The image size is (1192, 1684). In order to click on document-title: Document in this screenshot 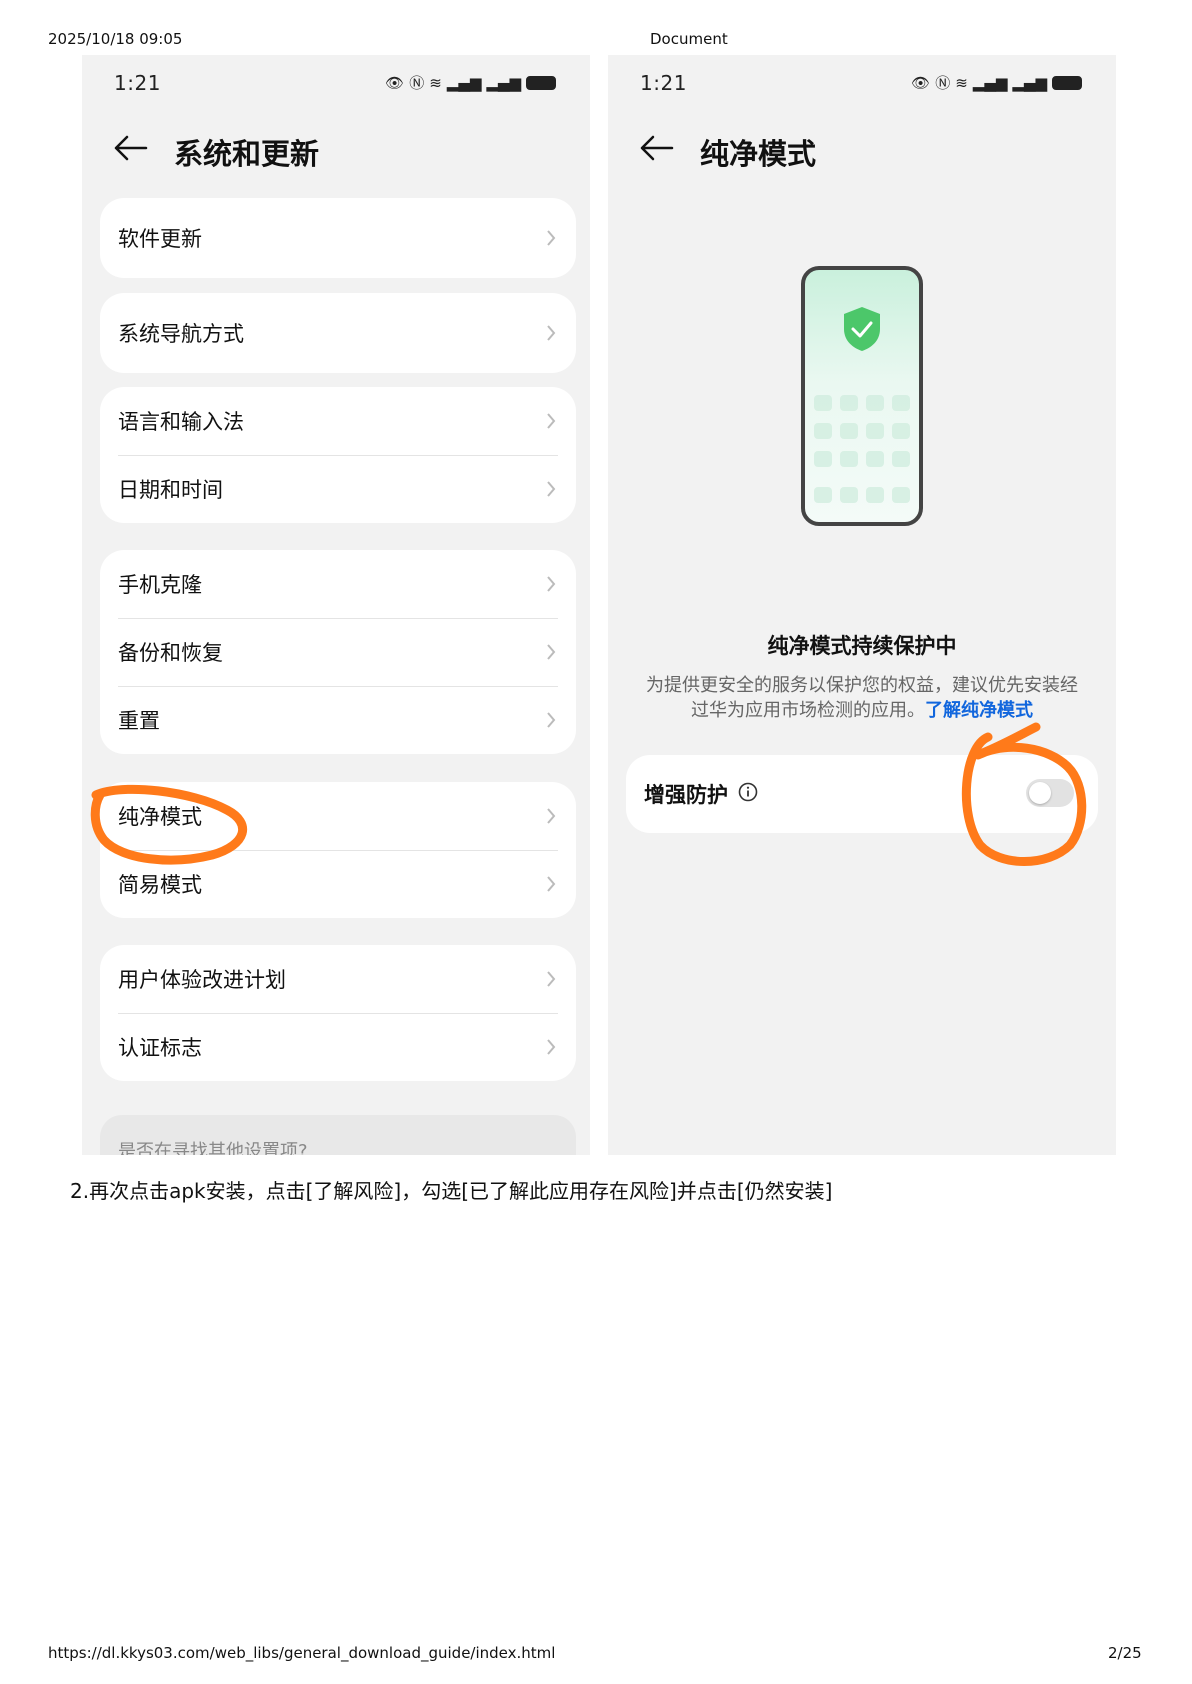, I will do `click(689, 39)`.